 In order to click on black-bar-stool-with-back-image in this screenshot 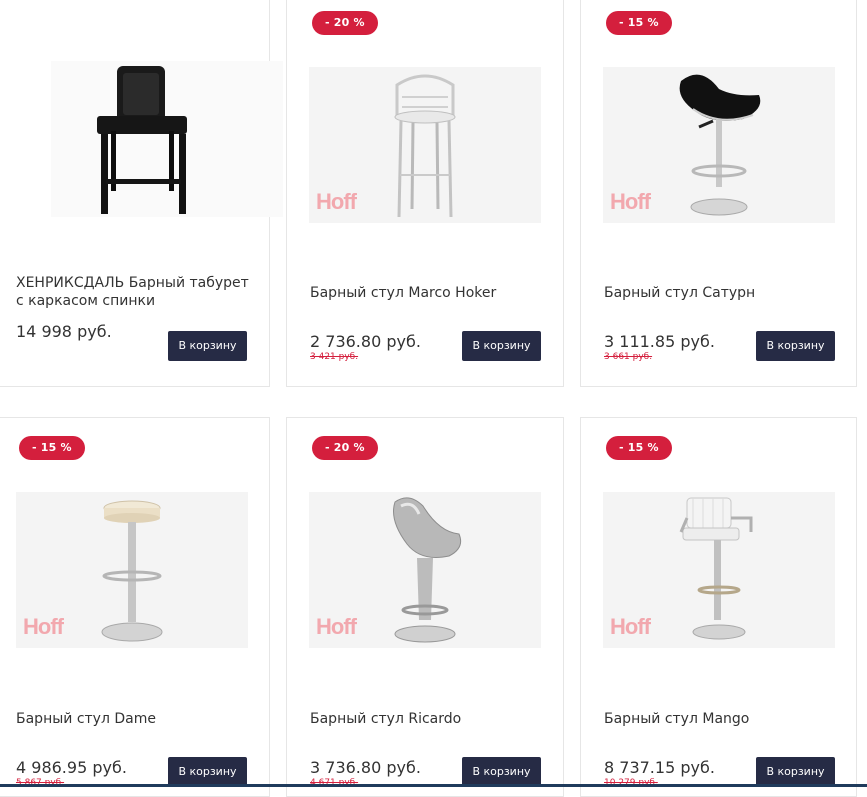, I will do `click(167, 139)`.